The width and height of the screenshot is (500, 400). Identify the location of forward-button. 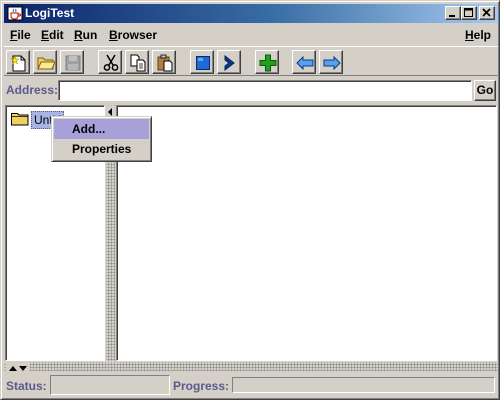
(331, 62).